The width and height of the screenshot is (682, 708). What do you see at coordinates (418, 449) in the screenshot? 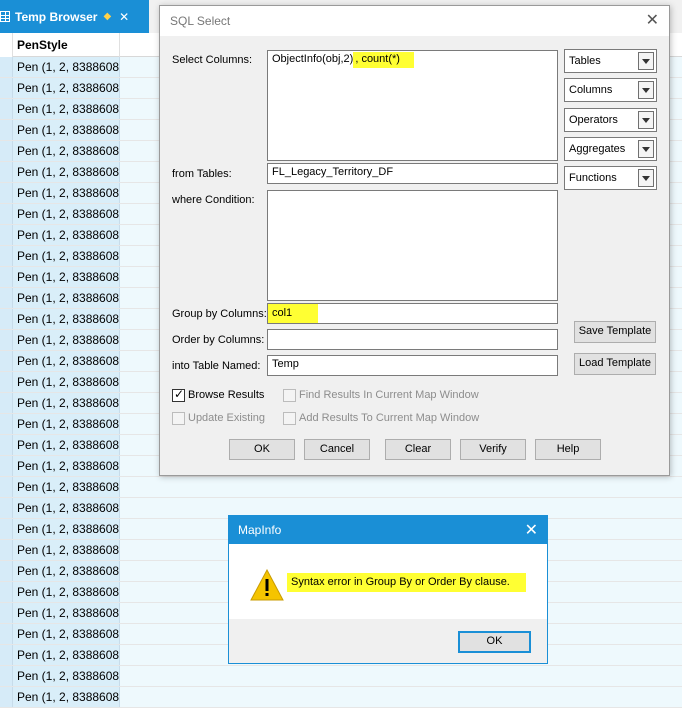
I see `clear-button: Clear` at bounding box center [418, 449].